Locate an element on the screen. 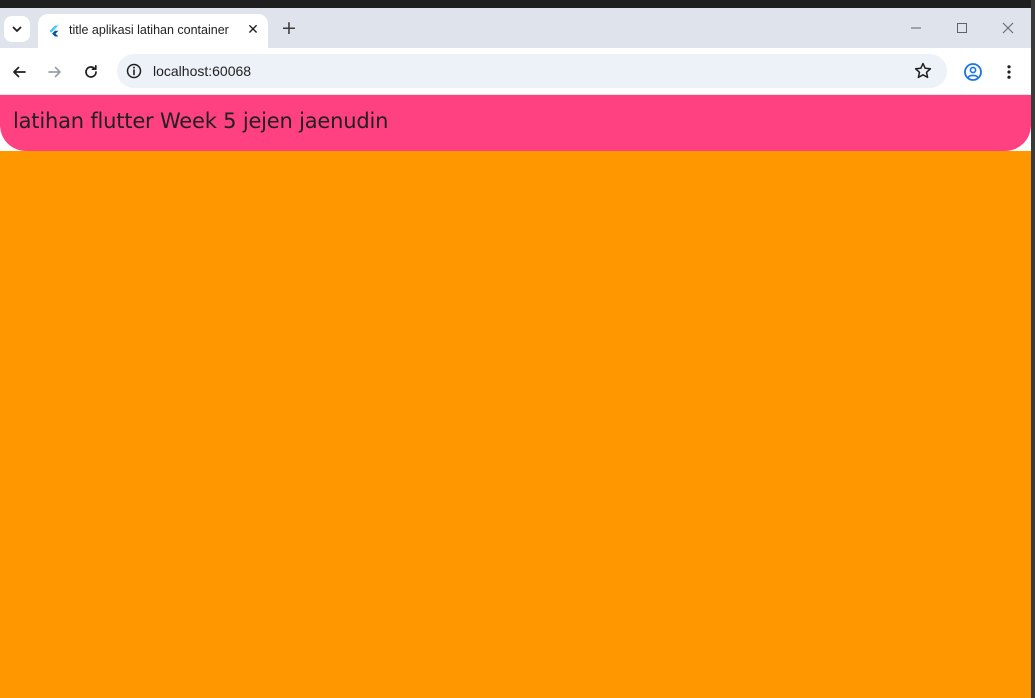 The height and width of the screenshot is (698, 1035). tab-title: title aplikasi latihan container is located at coordinates (149, 30).